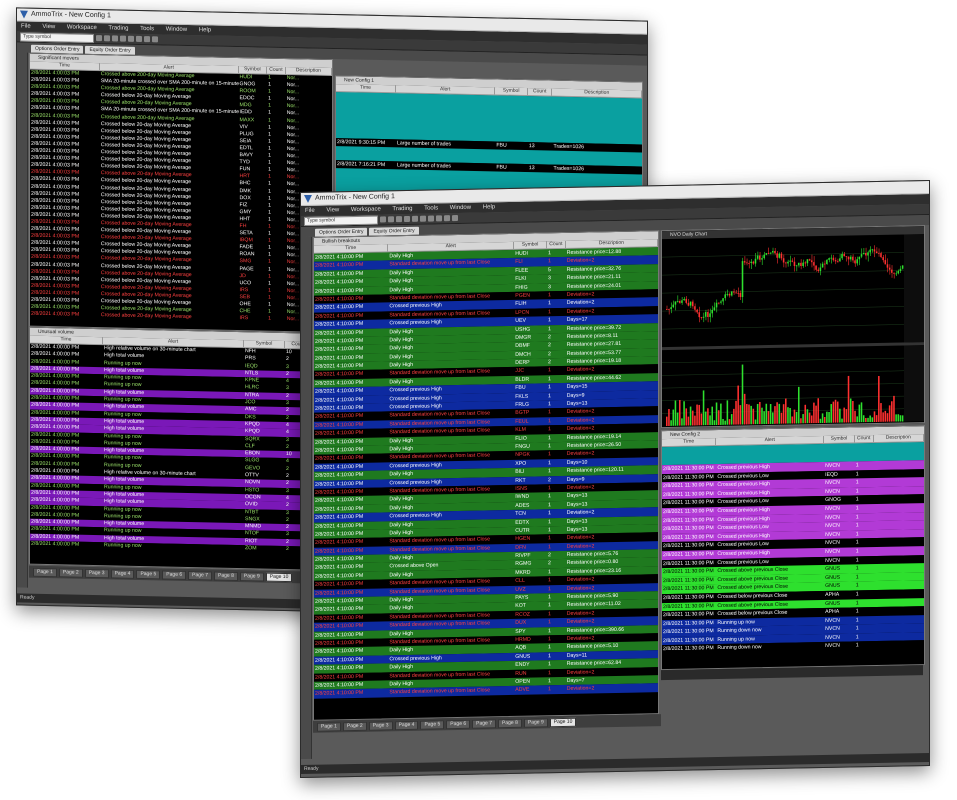 The height and width of the screenshot is (800, 957). I want to click on price-candlestick-chart, so click(793, 290).